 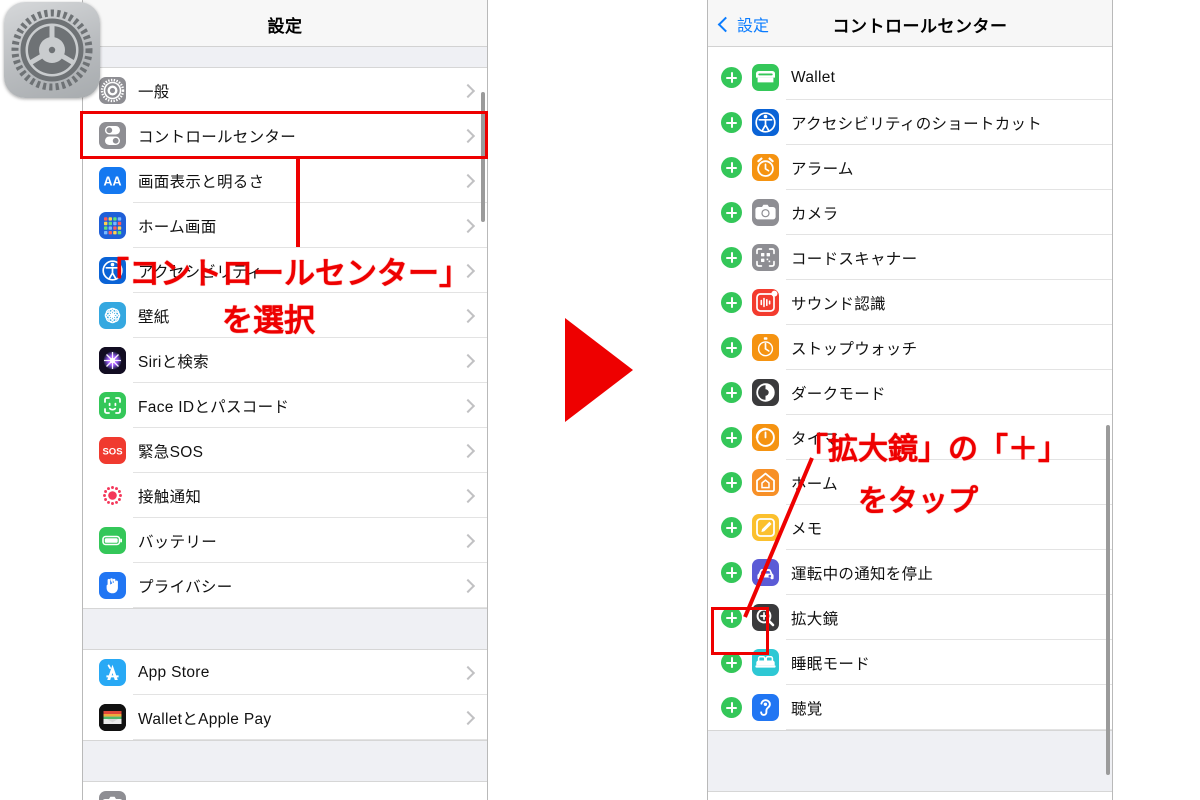 What do you see at coordinates (1108, 600) in the screenshot?
I see `right-scrollbar` at bounding box center [1108, 600].